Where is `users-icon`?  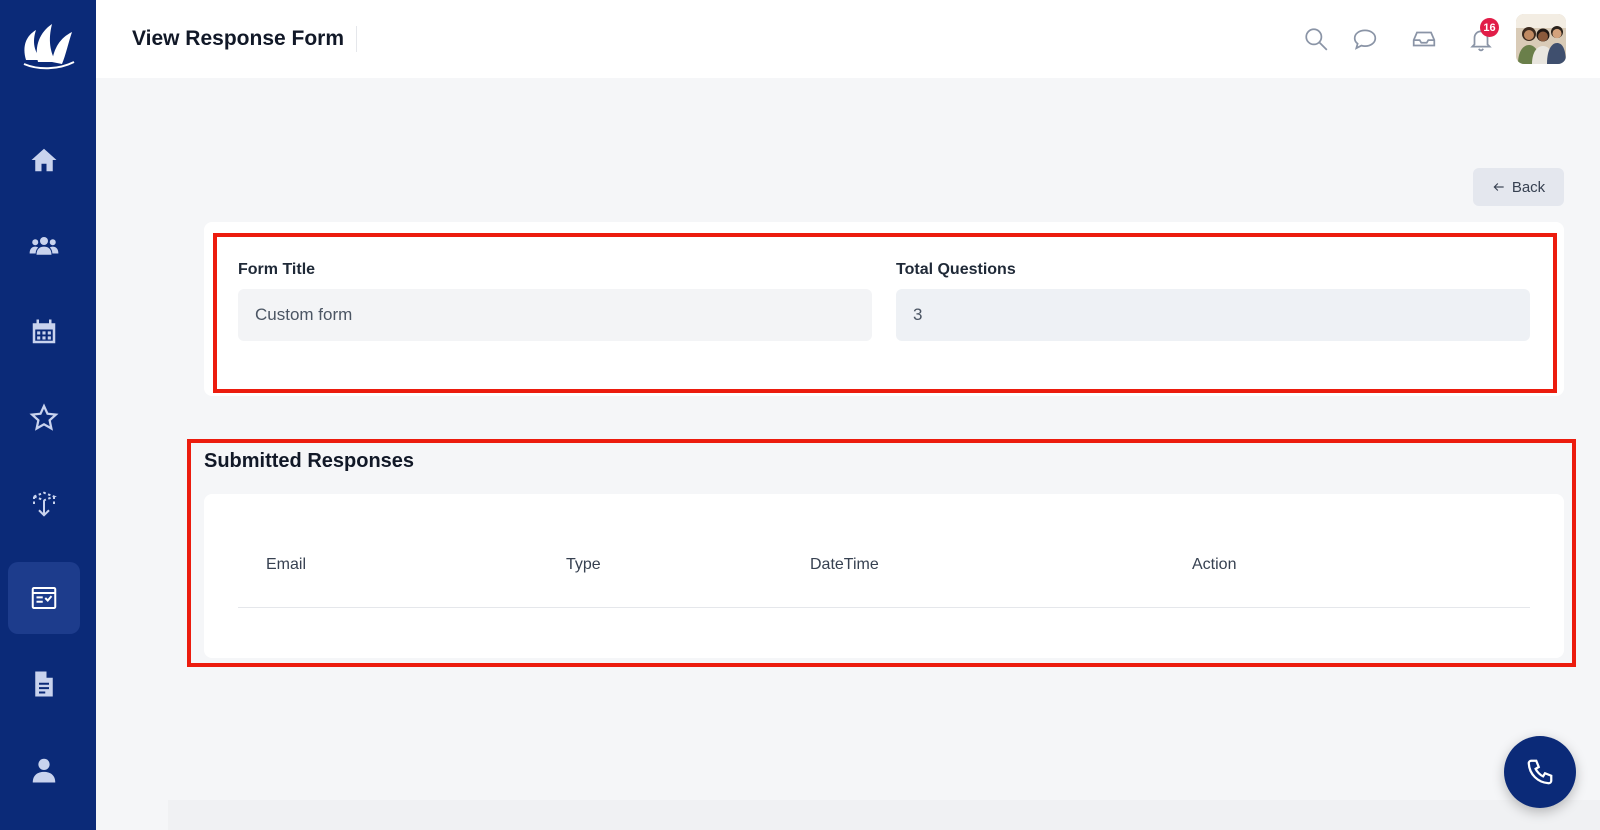
users-icon is located at coordinates (44, 246).